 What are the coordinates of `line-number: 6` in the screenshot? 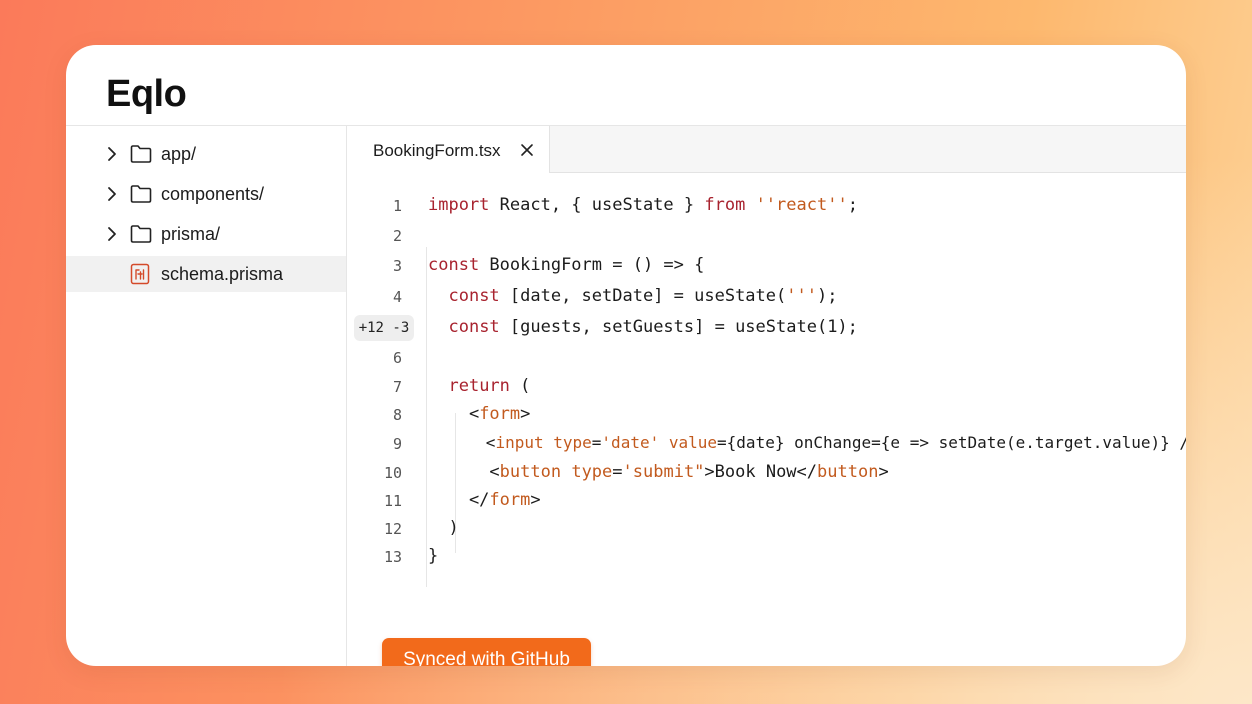 It's located at (397, 358).